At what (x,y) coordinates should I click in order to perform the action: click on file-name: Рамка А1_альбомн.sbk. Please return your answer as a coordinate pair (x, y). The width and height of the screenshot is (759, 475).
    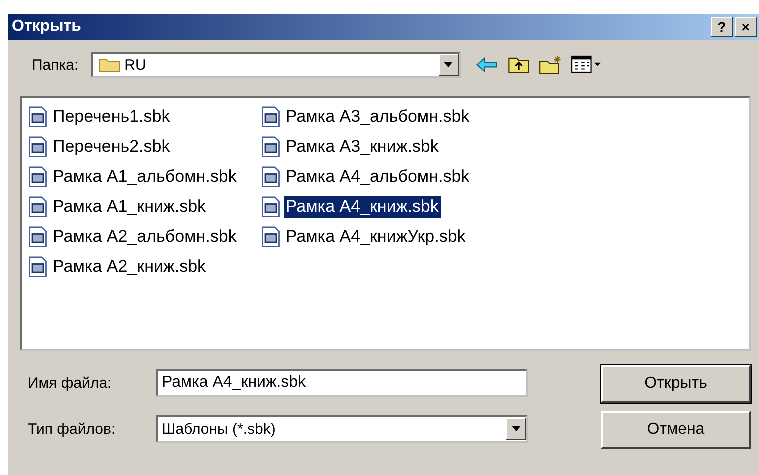
    Looking at the image, I should click on (145, 177).